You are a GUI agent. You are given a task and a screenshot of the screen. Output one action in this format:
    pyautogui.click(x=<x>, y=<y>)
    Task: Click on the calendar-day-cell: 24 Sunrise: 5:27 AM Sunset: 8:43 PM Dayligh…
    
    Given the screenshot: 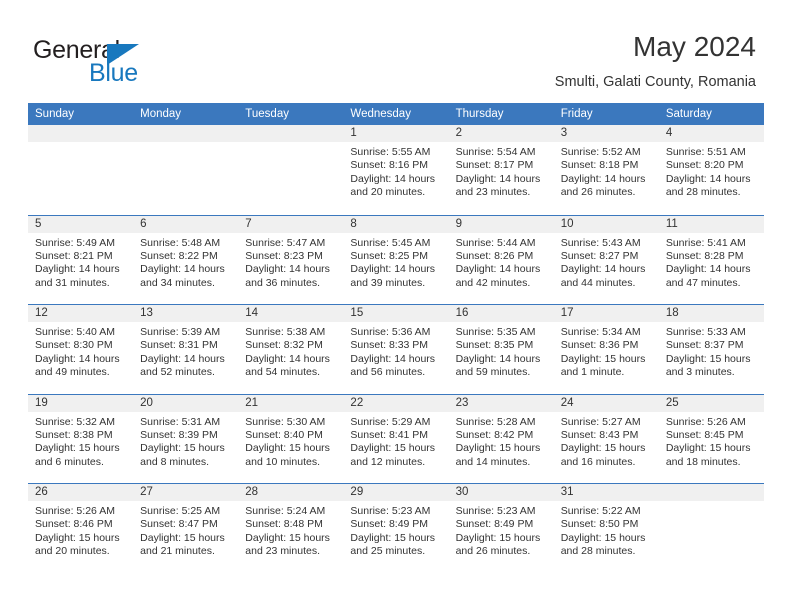 What is the action you would take?
    pyautogui.click(x=606, y=438)
    